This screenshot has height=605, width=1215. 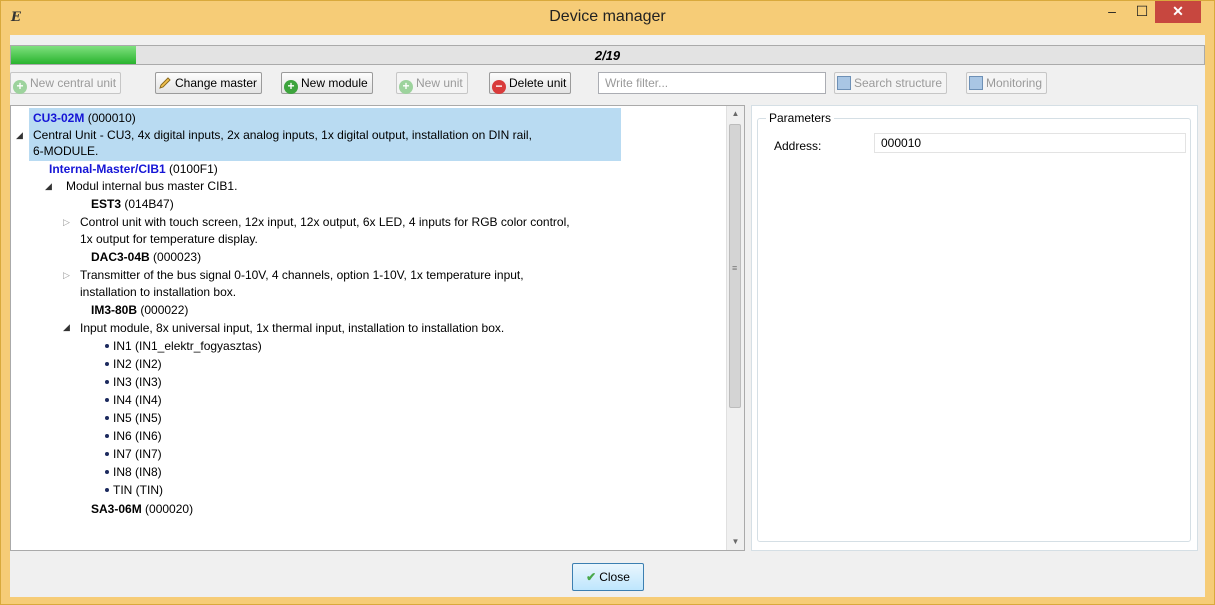 I want to click on node-address: (014B47), so click(x=149, y=204).